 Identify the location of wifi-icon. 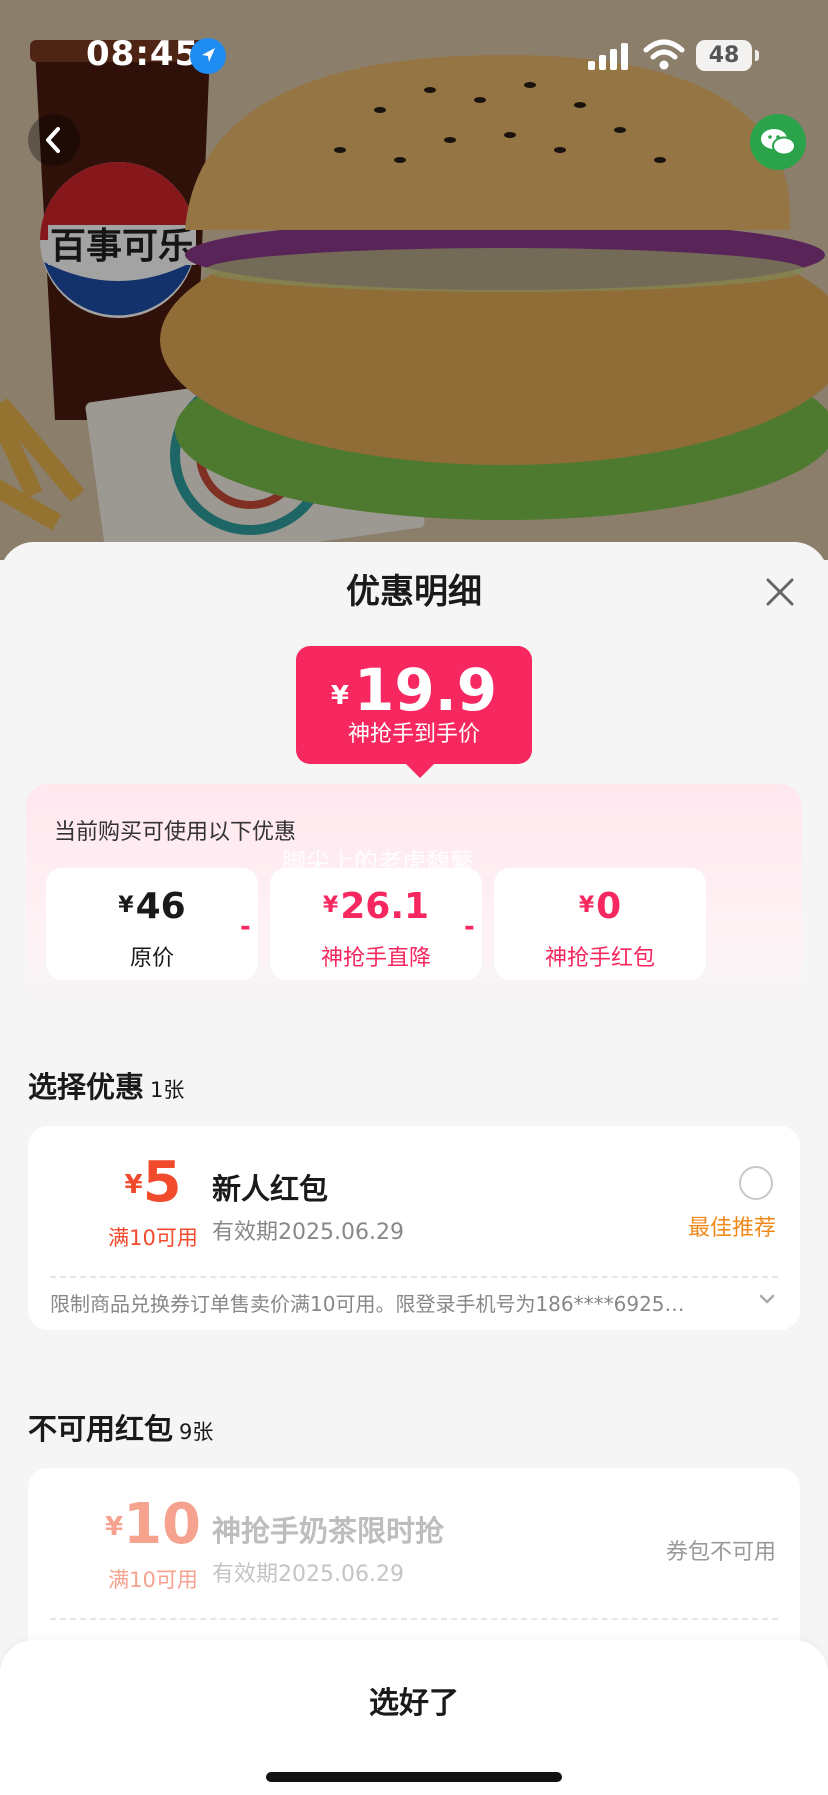
(664, 55).